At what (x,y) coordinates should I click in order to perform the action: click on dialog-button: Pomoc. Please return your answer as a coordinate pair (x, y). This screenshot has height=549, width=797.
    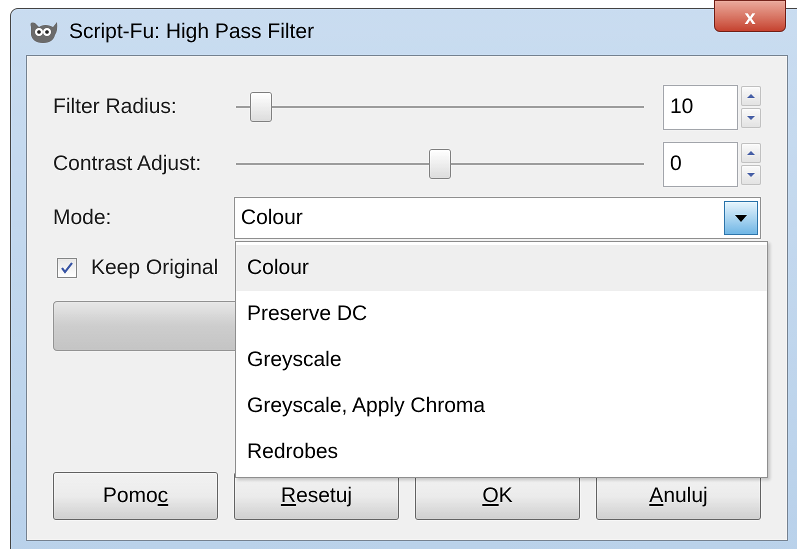
    Looking at the image, I should click on (135, 496).